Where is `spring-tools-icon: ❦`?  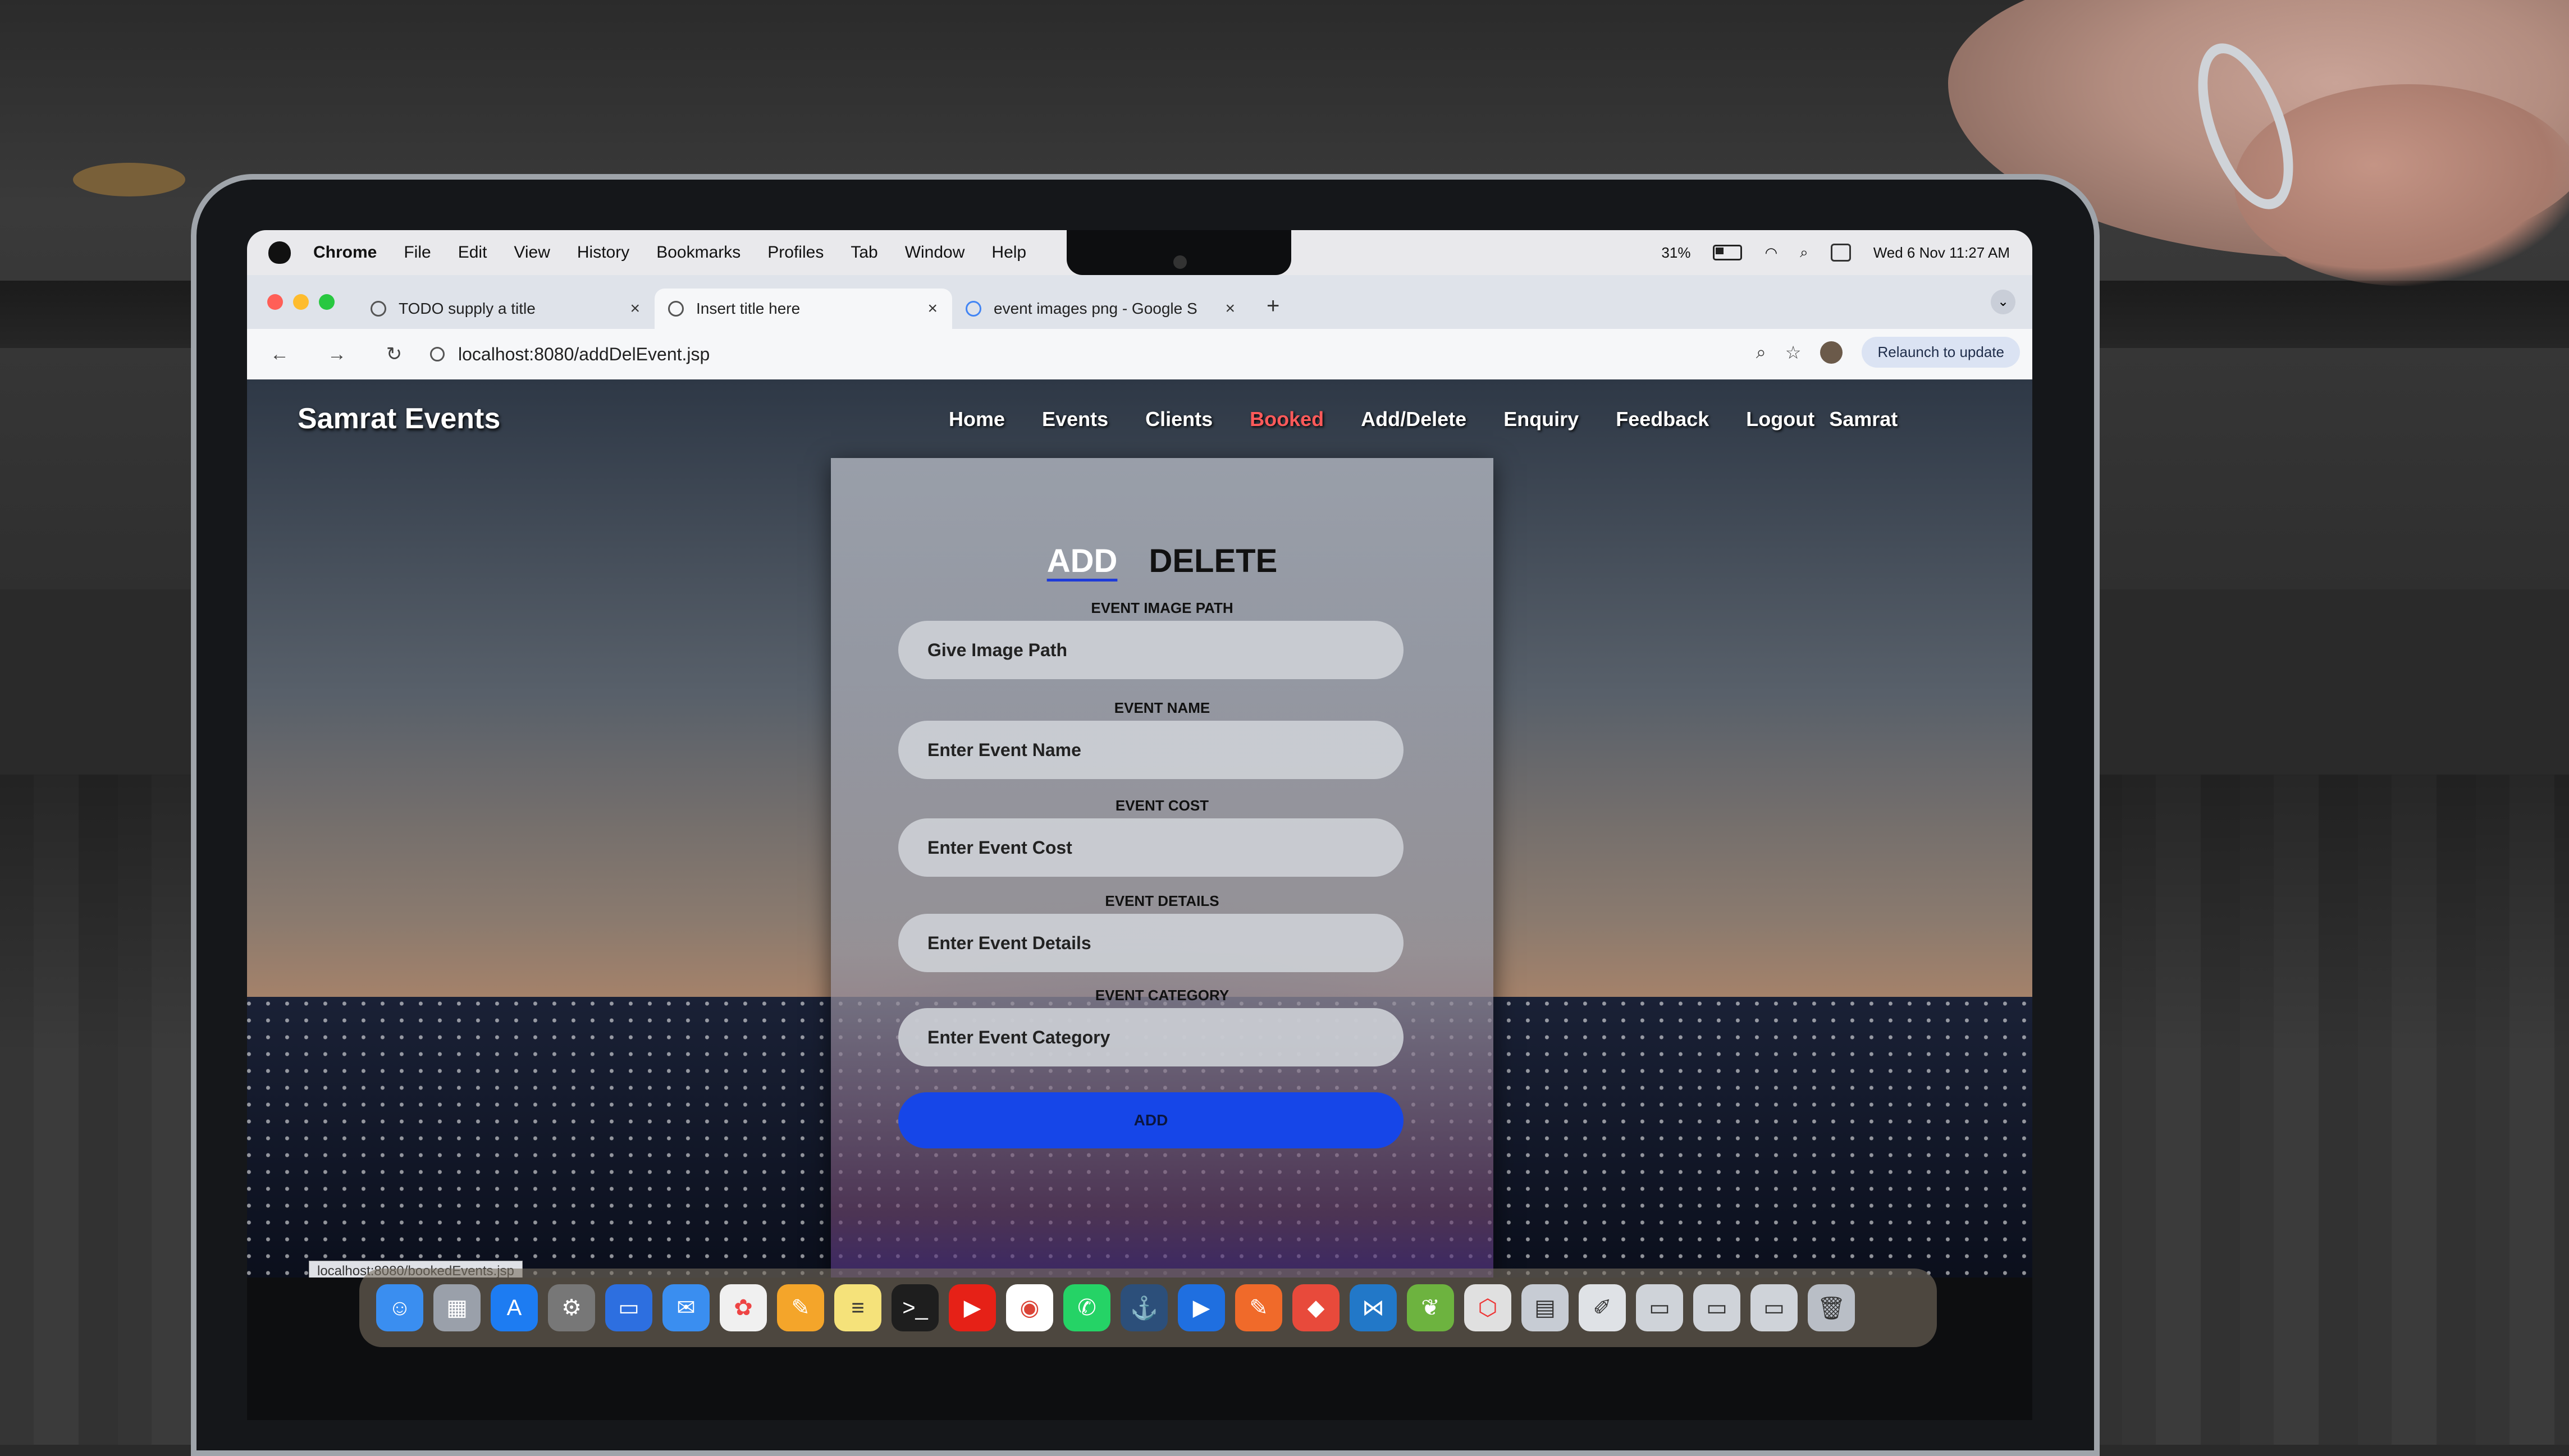
spring-tools-icon: ❦ is located at coordinates (1431, 1307).